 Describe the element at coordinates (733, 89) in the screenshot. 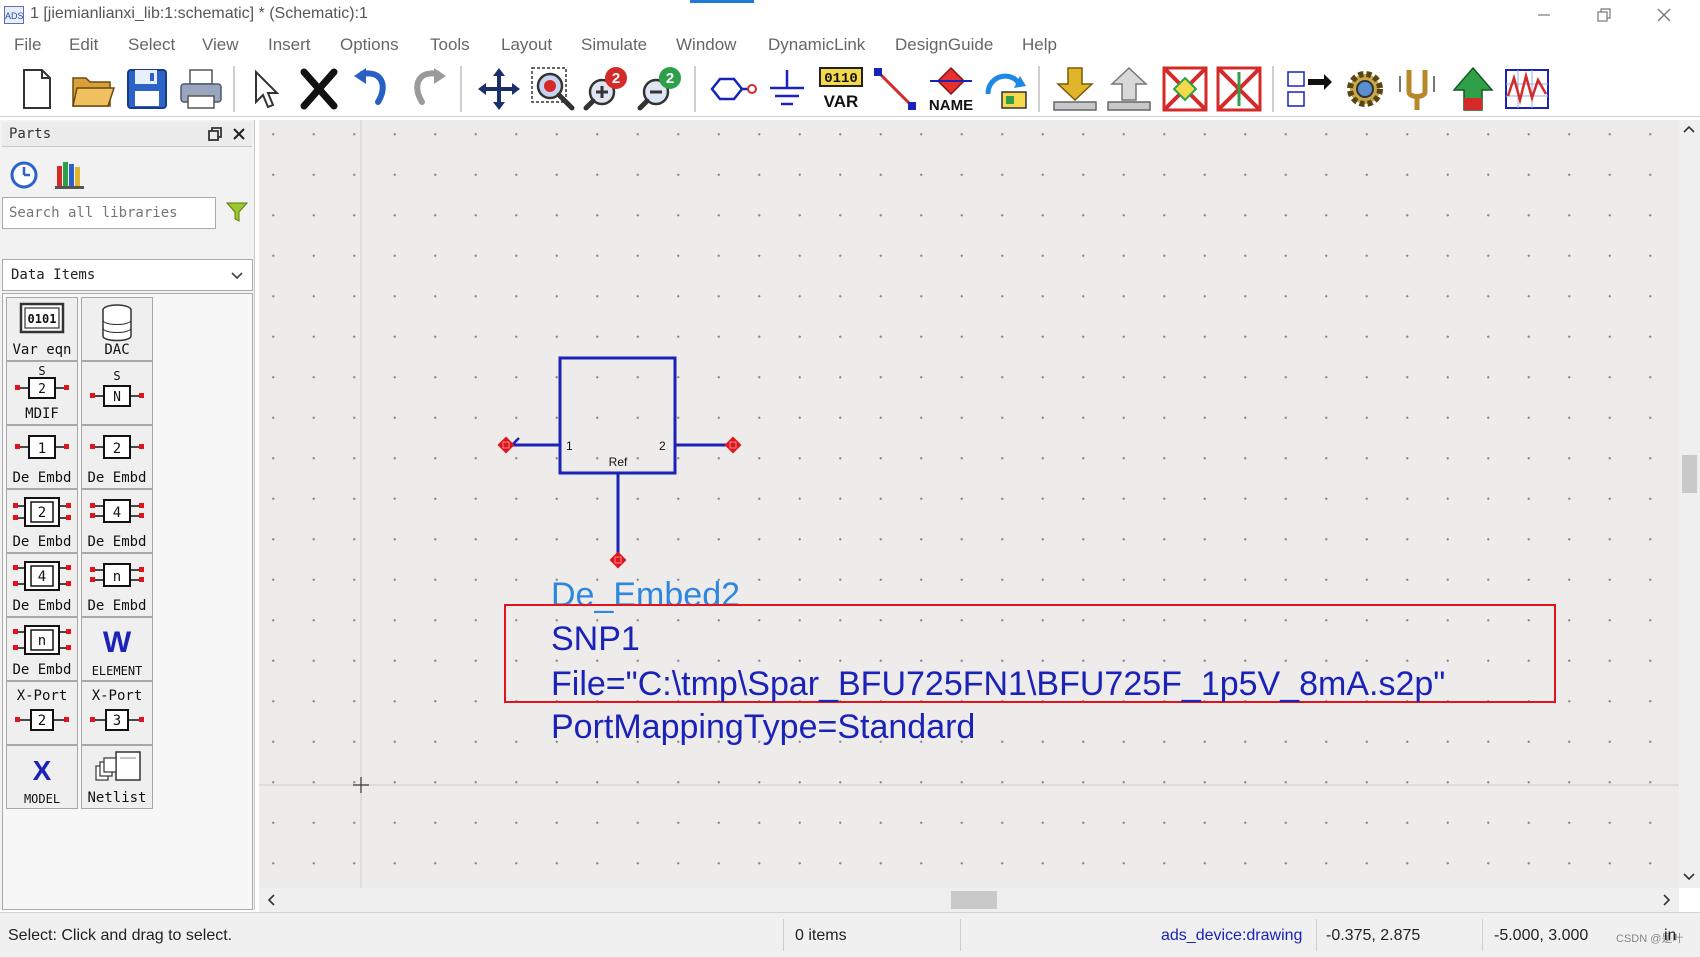

I see `insert-port-button` at that location.